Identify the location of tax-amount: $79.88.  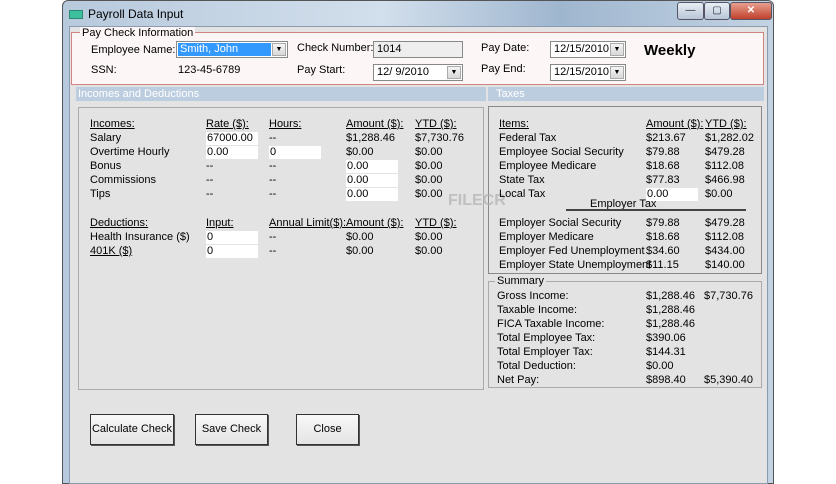
(663, 152).